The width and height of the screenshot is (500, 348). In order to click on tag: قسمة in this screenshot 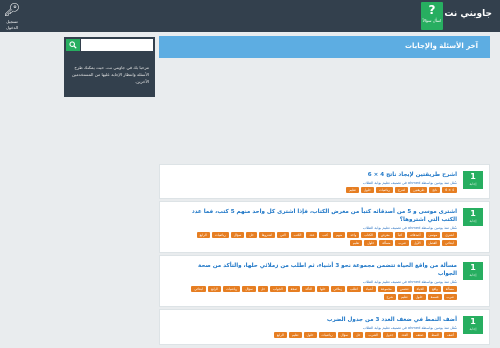, I will do `click(434, 297)`.